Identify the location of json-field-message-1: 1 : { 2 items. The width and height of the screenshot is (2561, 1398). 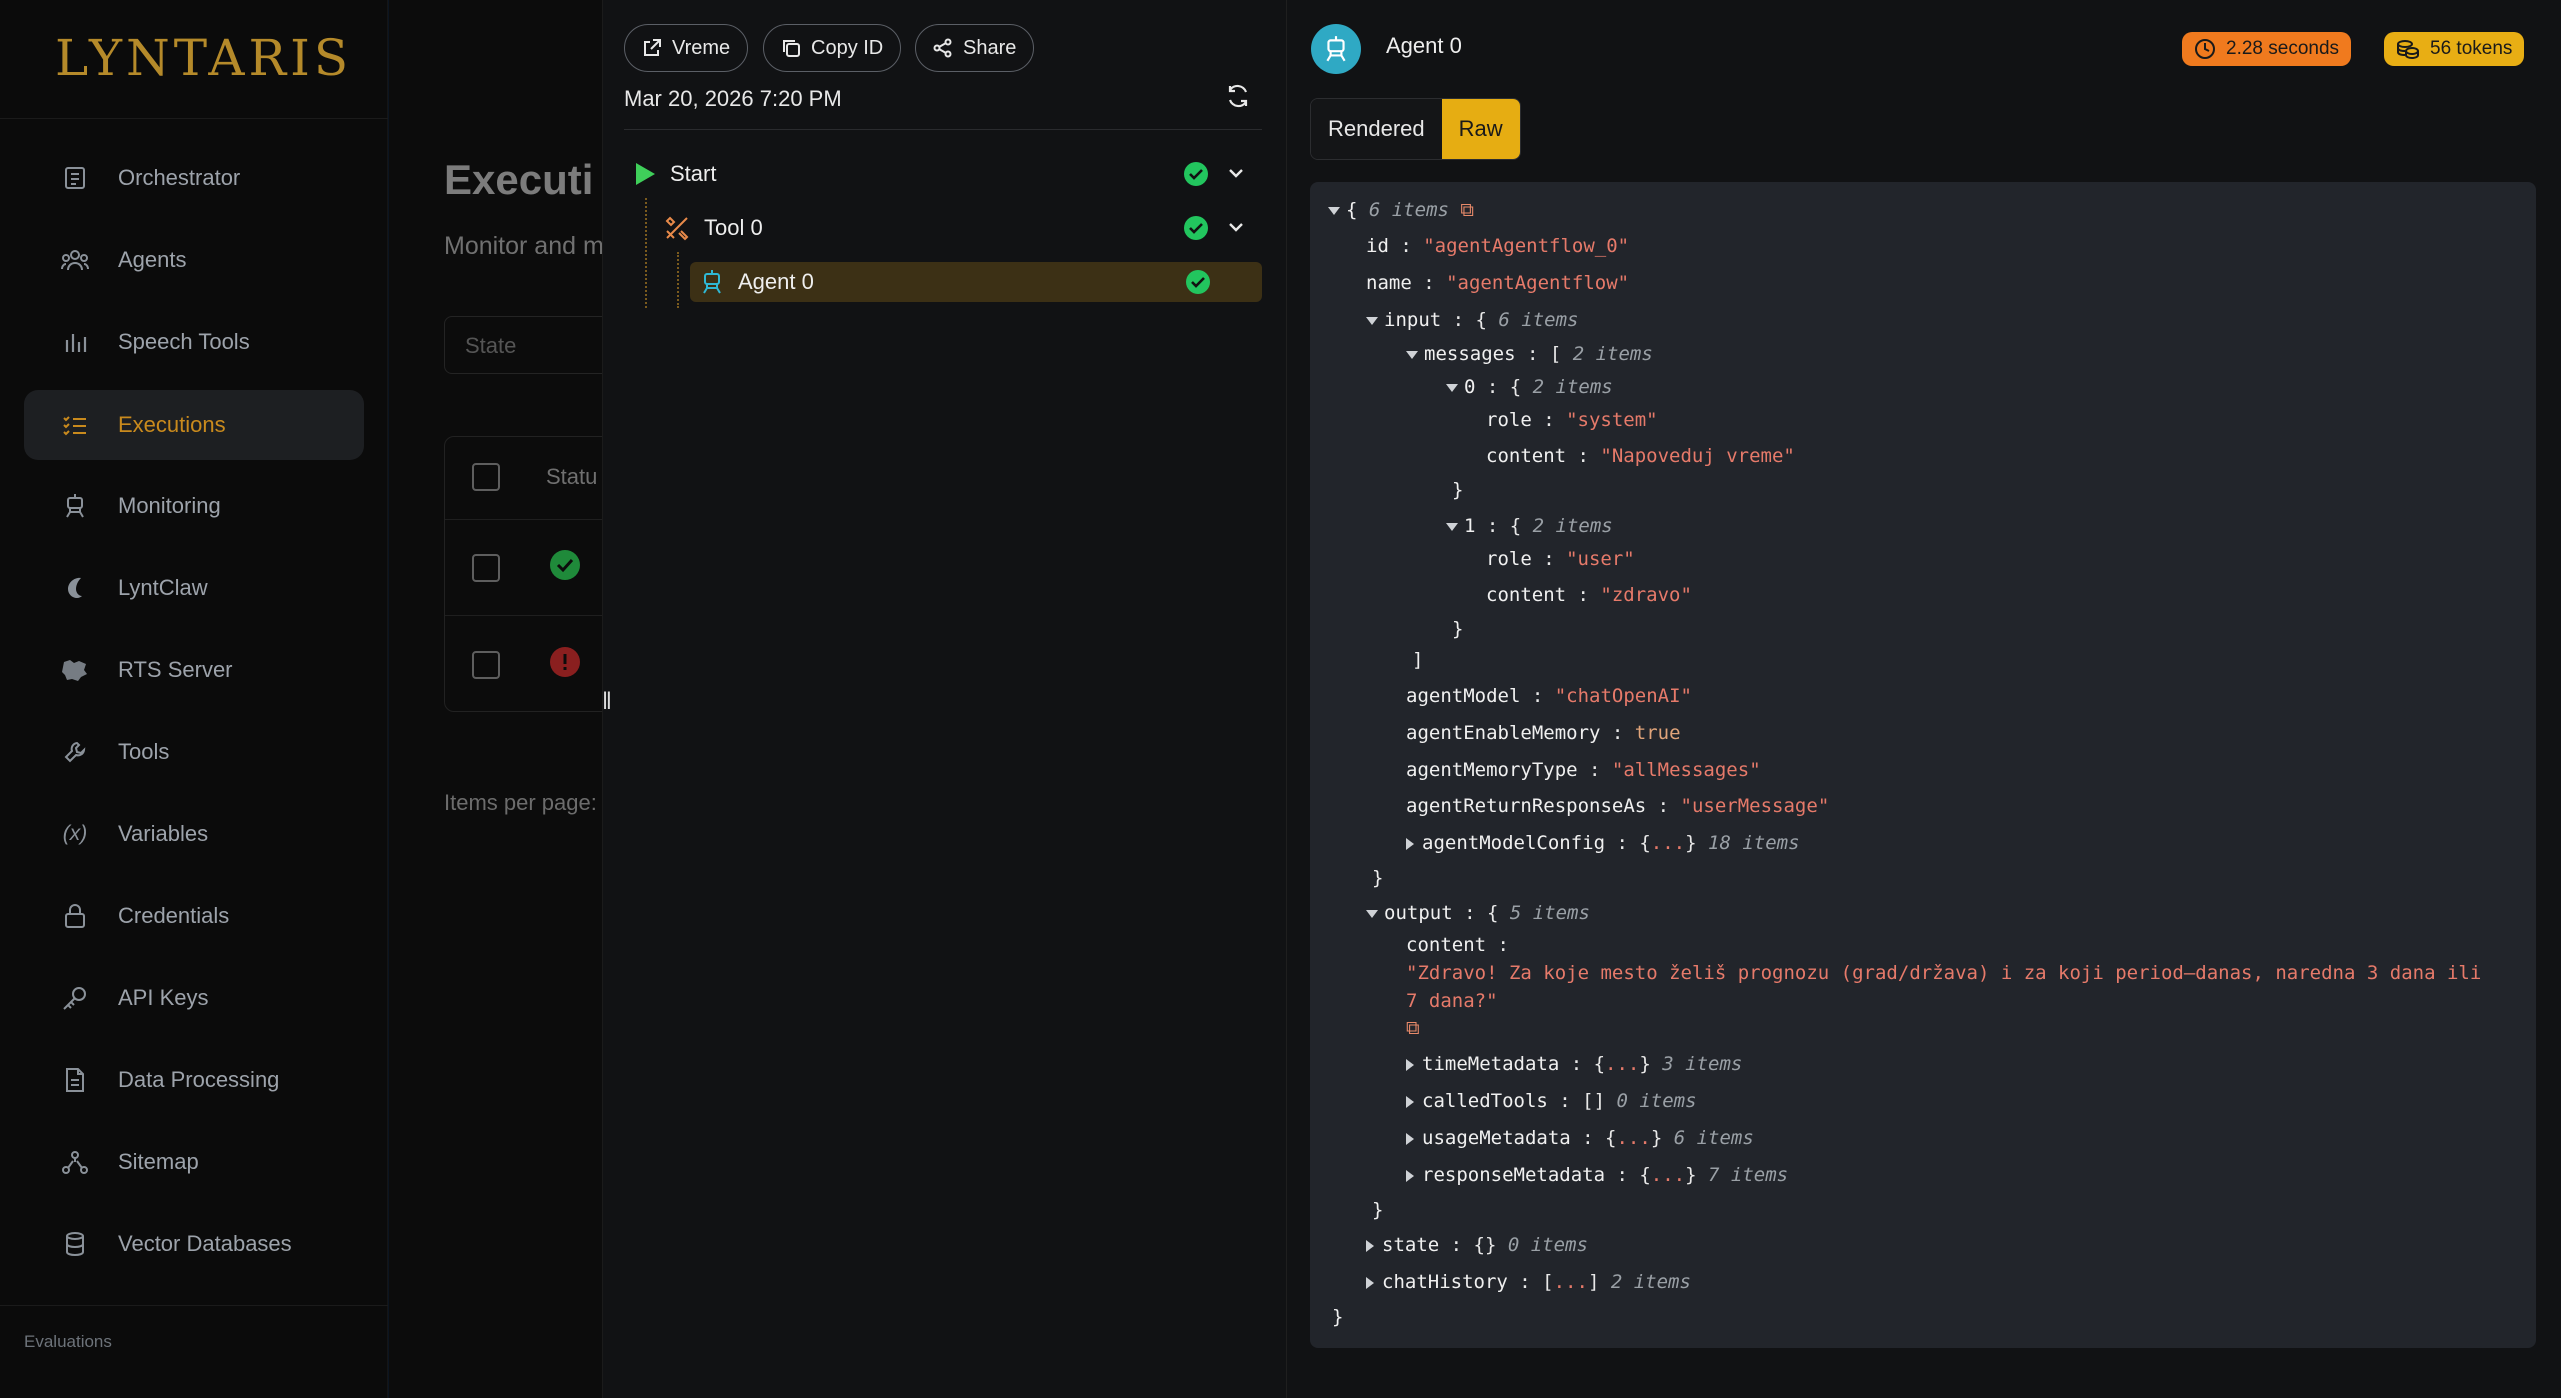
(1529, 526).